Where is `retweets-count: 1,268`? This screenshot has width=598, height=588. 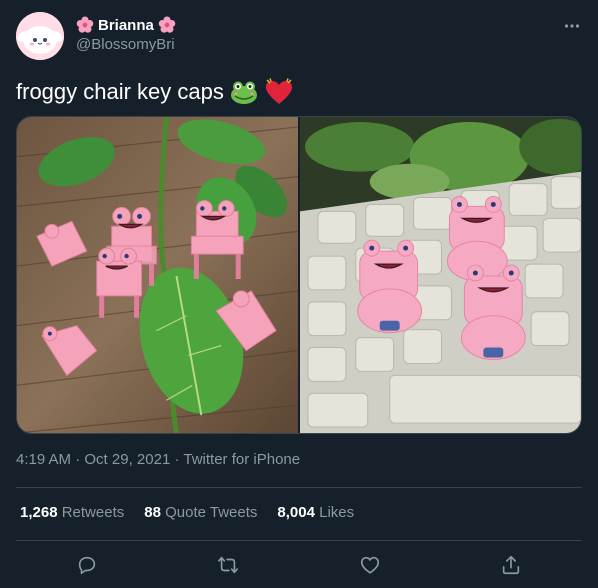
retweets-count: 1,268 is located at coordinates (39, 512).